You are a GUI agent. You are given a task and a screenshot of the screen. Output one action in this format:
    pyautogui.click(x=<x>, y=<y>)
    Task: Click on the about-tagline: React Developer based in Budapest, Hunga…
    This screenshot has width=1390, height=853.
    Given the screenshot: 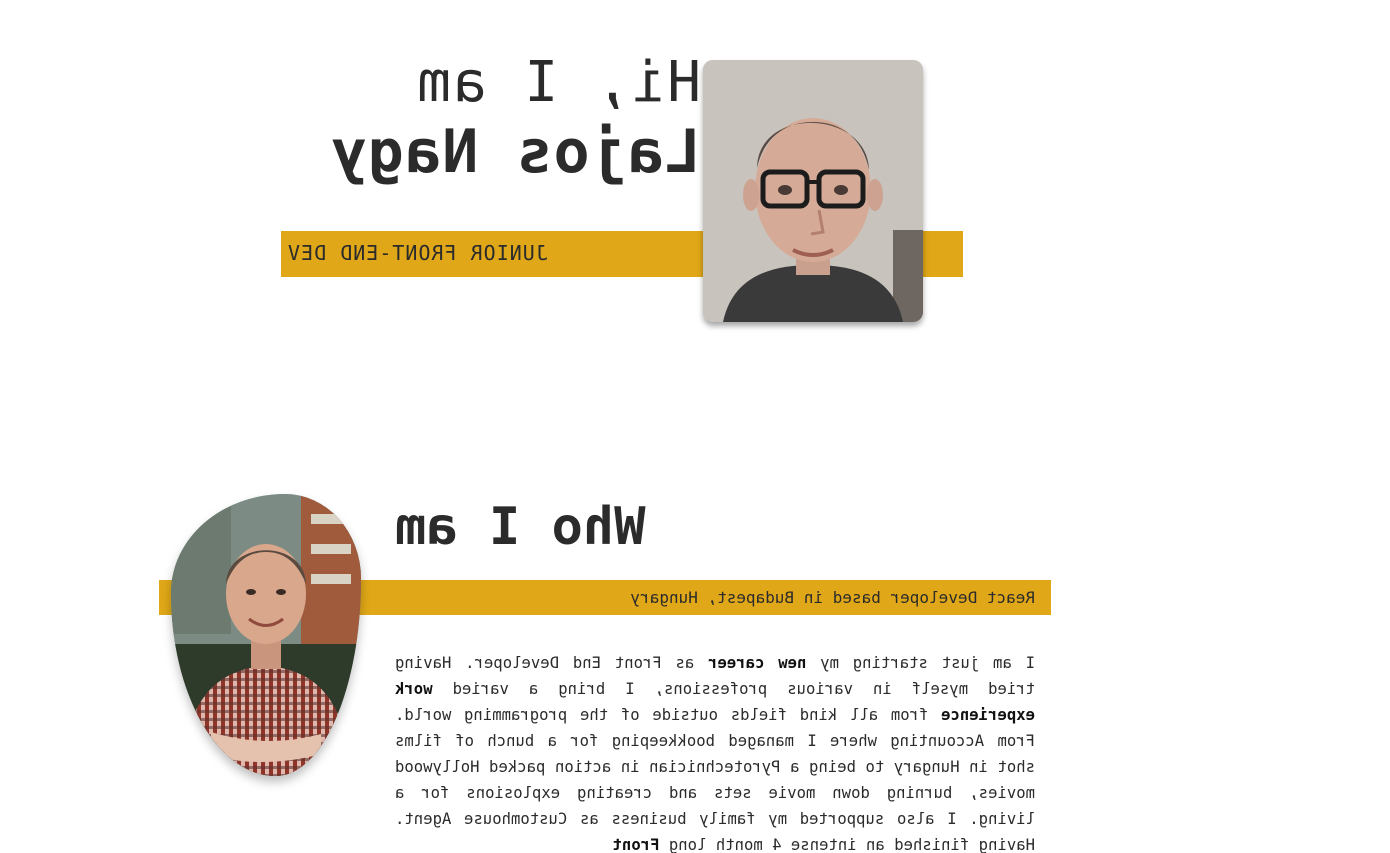 What is the action you would take?
    pyautogui.click(x=832, y=597)
    